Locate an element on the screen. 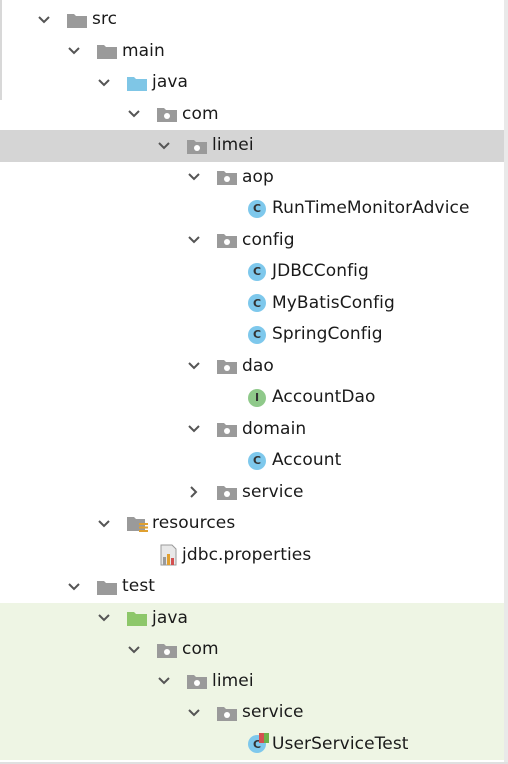 The height and width of the screenshot is (764, 508). interface-icon: I is located at coordinates (257, 398).